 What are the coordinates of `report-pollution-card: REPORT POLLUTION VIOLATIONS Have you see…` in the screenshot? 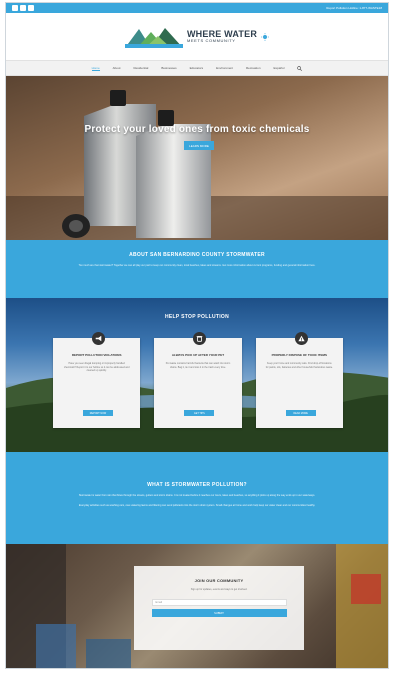 It's located at (97, 380).